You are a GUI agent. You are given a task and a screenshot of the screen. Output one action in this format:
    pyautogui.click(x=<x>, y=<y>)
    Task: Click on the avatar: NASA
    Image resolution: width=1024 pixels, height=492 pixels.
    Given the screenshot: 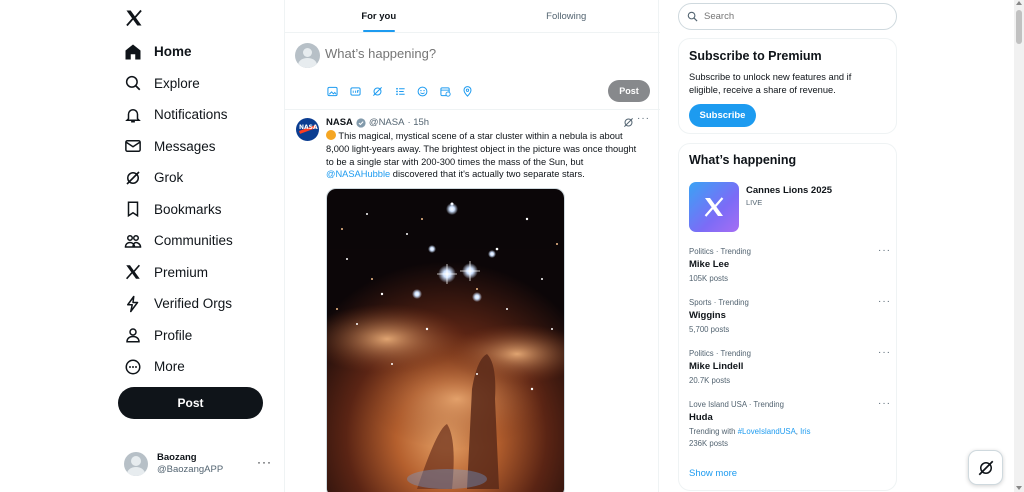 What is the action you would take?
    pyautogui.click(x=307, y=129)
    